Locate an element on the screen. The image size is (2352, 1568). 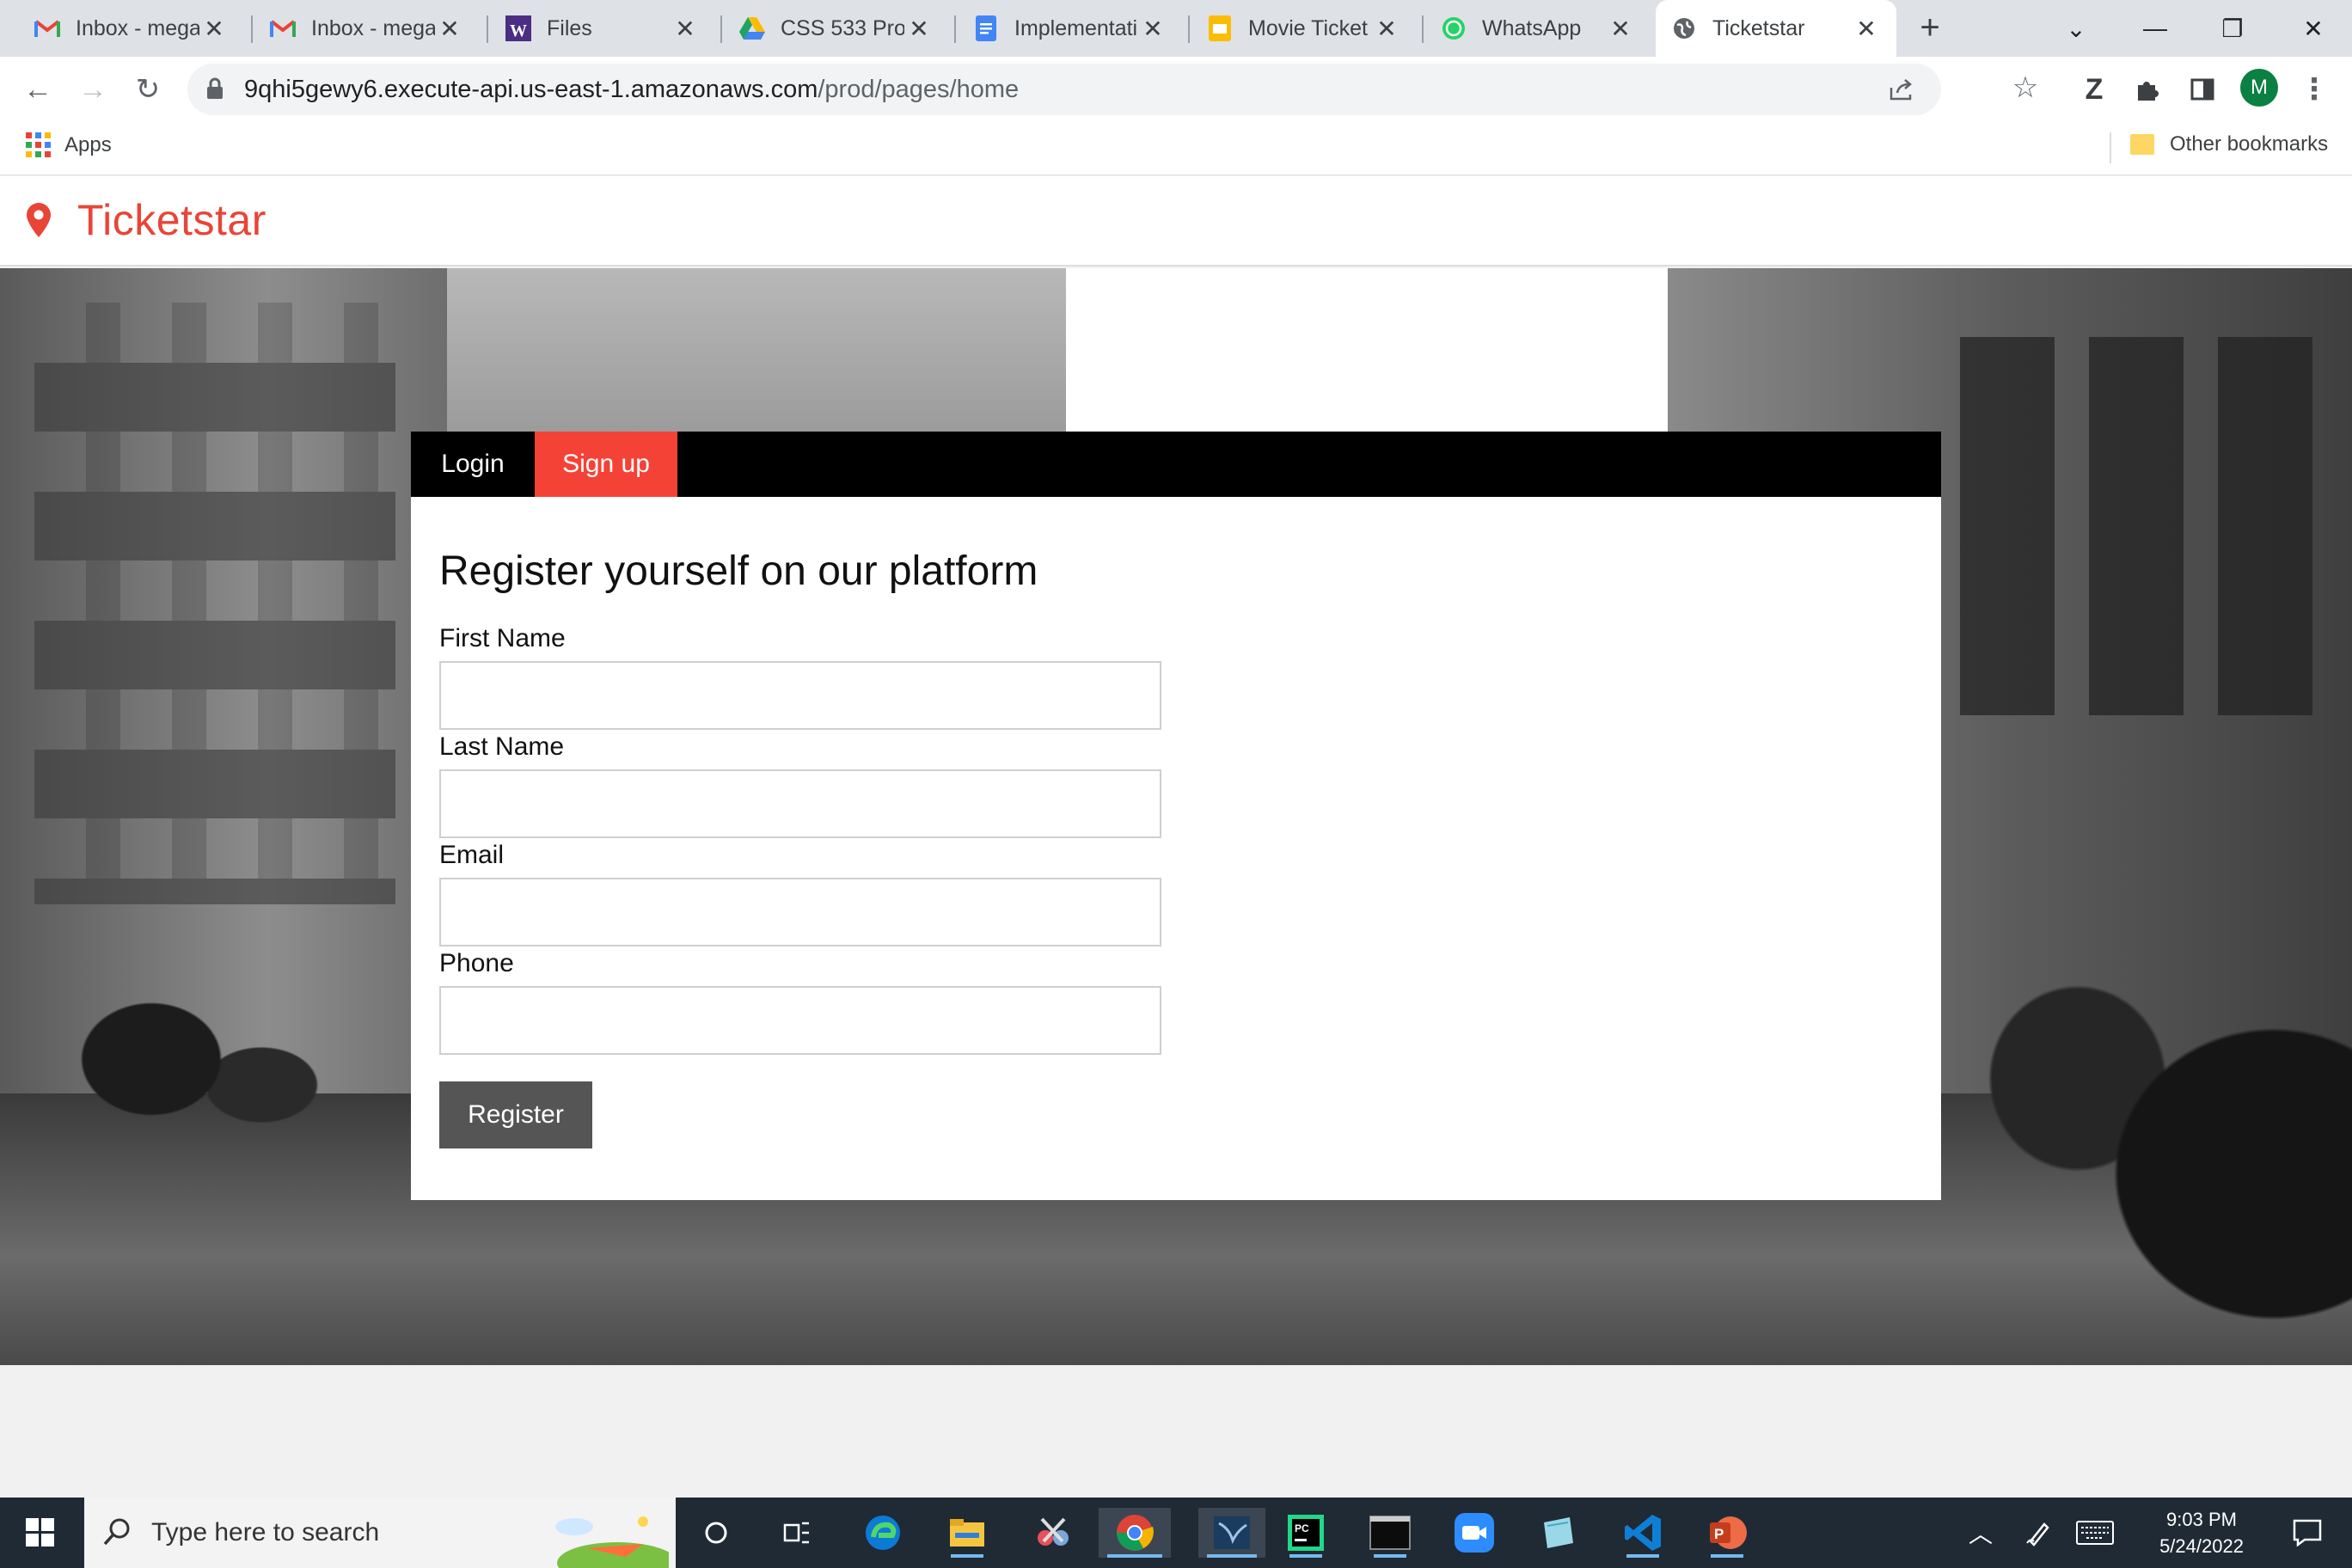
profile-avatar: M is located at coordinates (2259, 88).